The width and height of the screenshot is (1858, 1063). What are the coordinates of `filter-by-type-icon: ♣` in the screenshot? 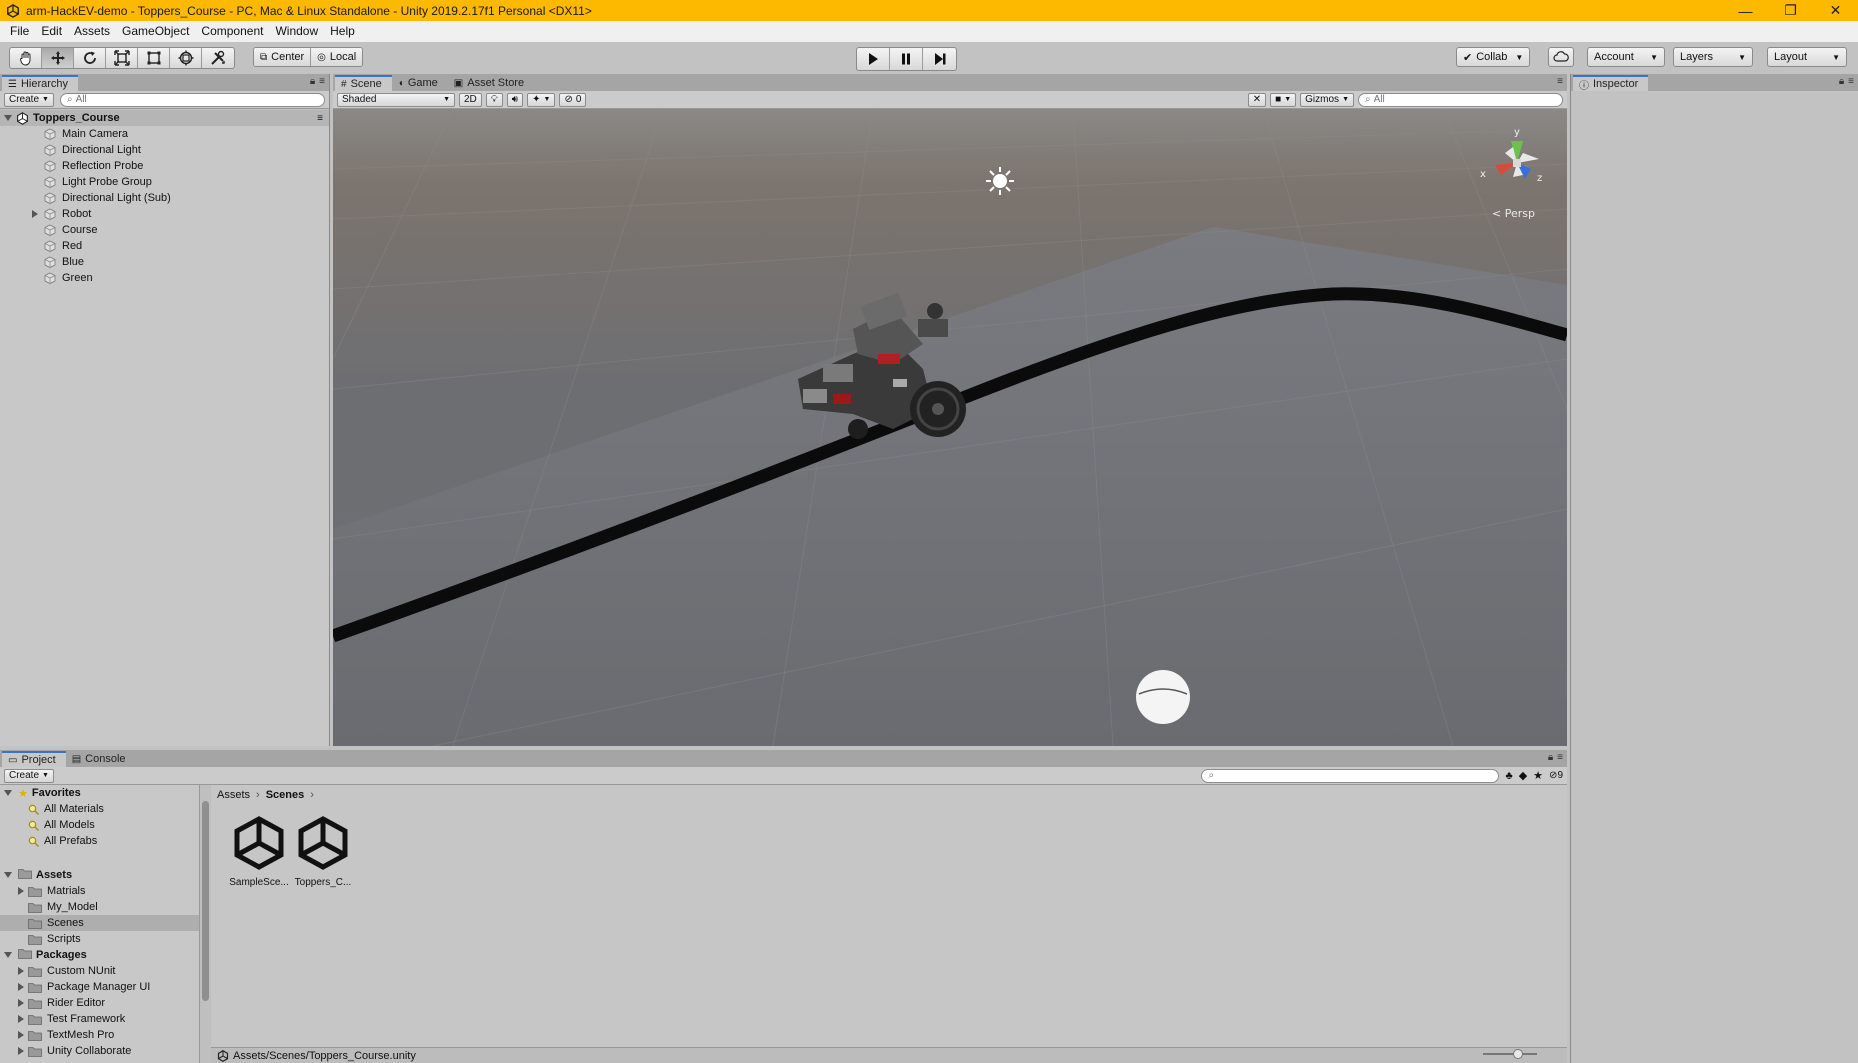 It's located at (1508, 776).